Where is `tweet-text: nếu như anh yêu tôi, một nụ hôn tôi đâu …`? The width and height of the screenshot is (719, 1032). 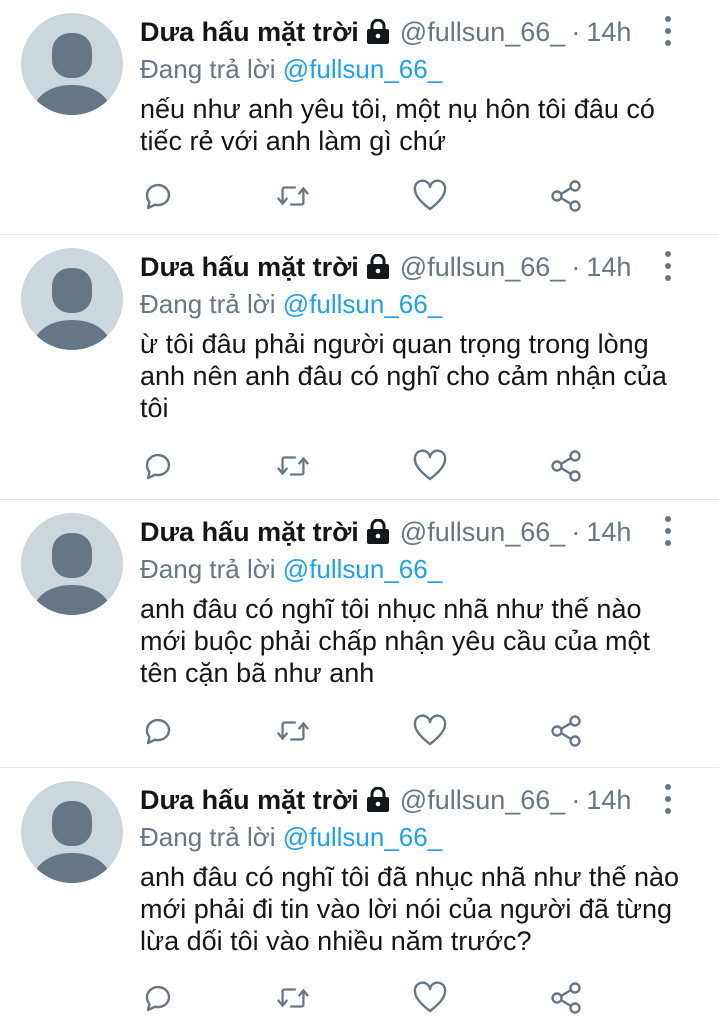
tweet-text: nếu như anh yêu tôi, một nụ hôn tôi đâu … is located at coordinates (397, 125).